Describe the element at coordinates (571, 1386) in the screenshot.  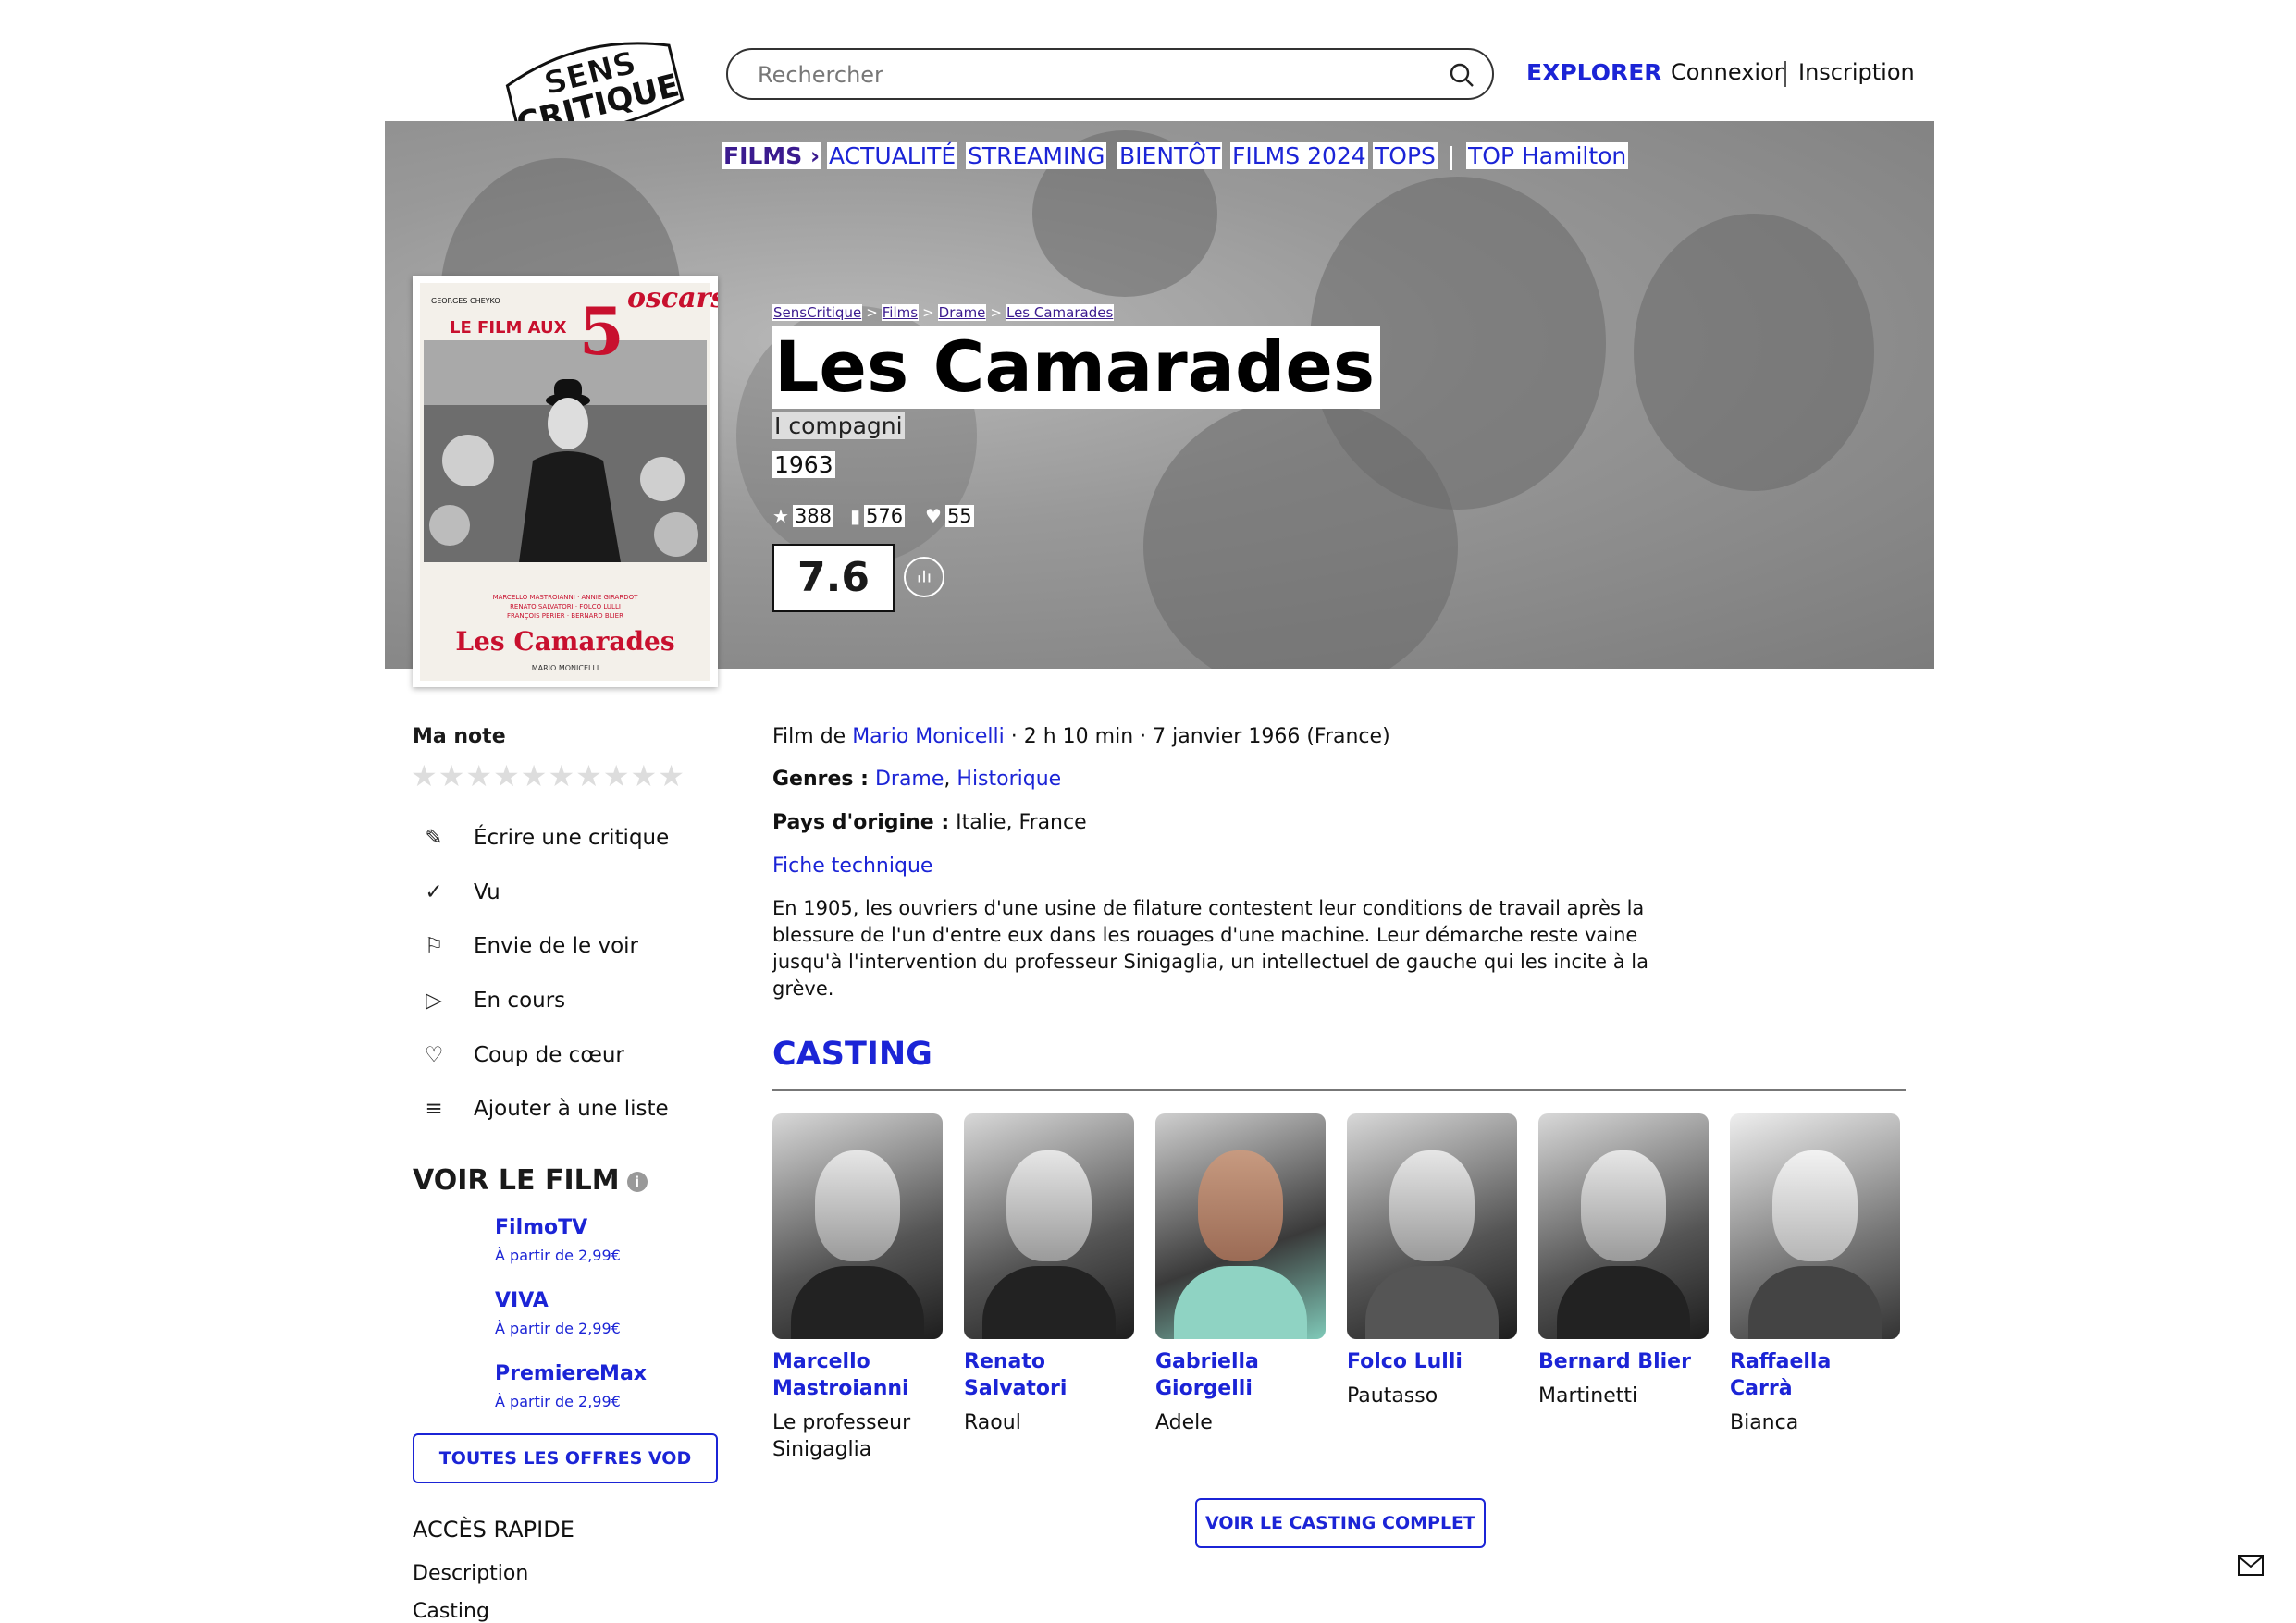
I see `vod-offer-premieremax: PremiereMax À partir de 2,99€` at that location.